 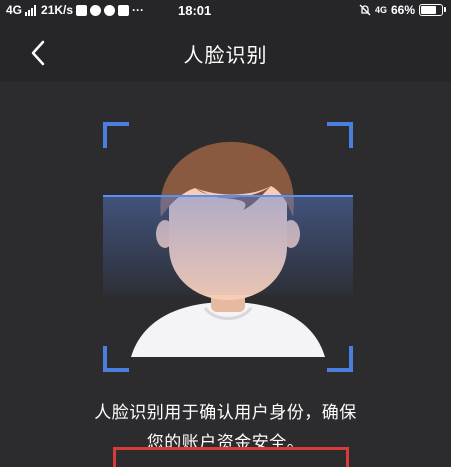 I want to click on page-title: 人脸识别, so click(x=225, y=55).